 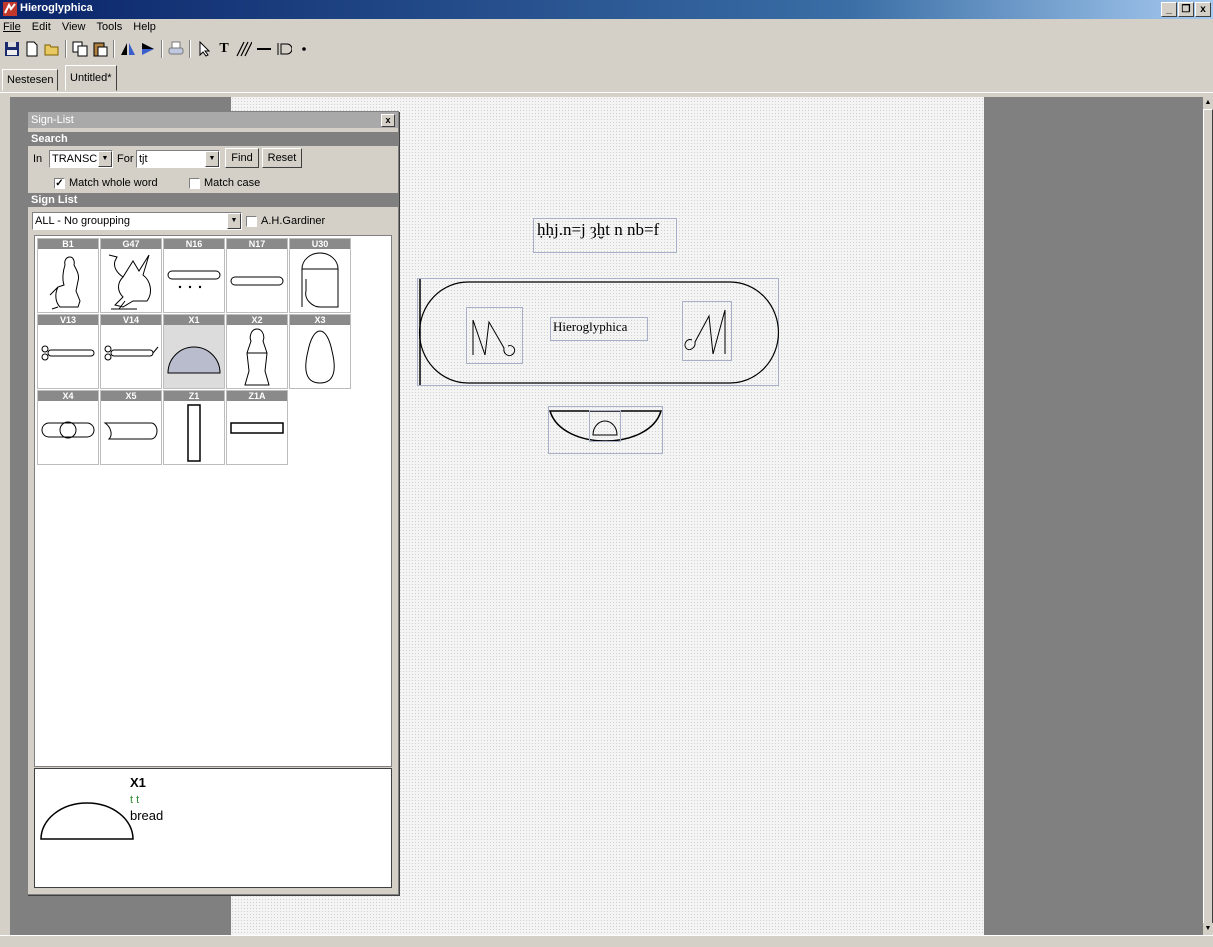 What do you see at coordinates (213, 120) in the screenshot?
I see `sign-list-titlebar: Sign-List x` at bounding box center [213, 120].